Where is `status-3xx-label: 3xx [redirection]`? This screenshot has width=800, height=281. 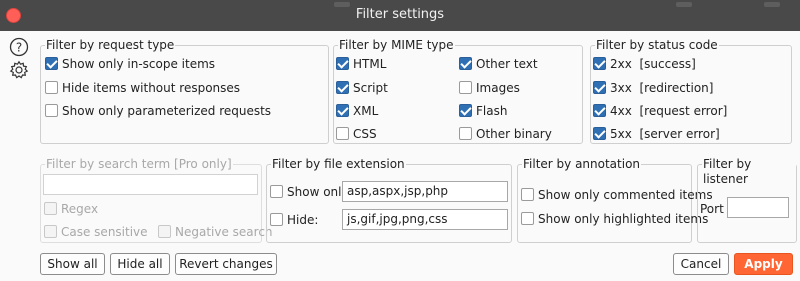 status-3xx-label: 3xx [redirection] is located at coordinates (662, 88).